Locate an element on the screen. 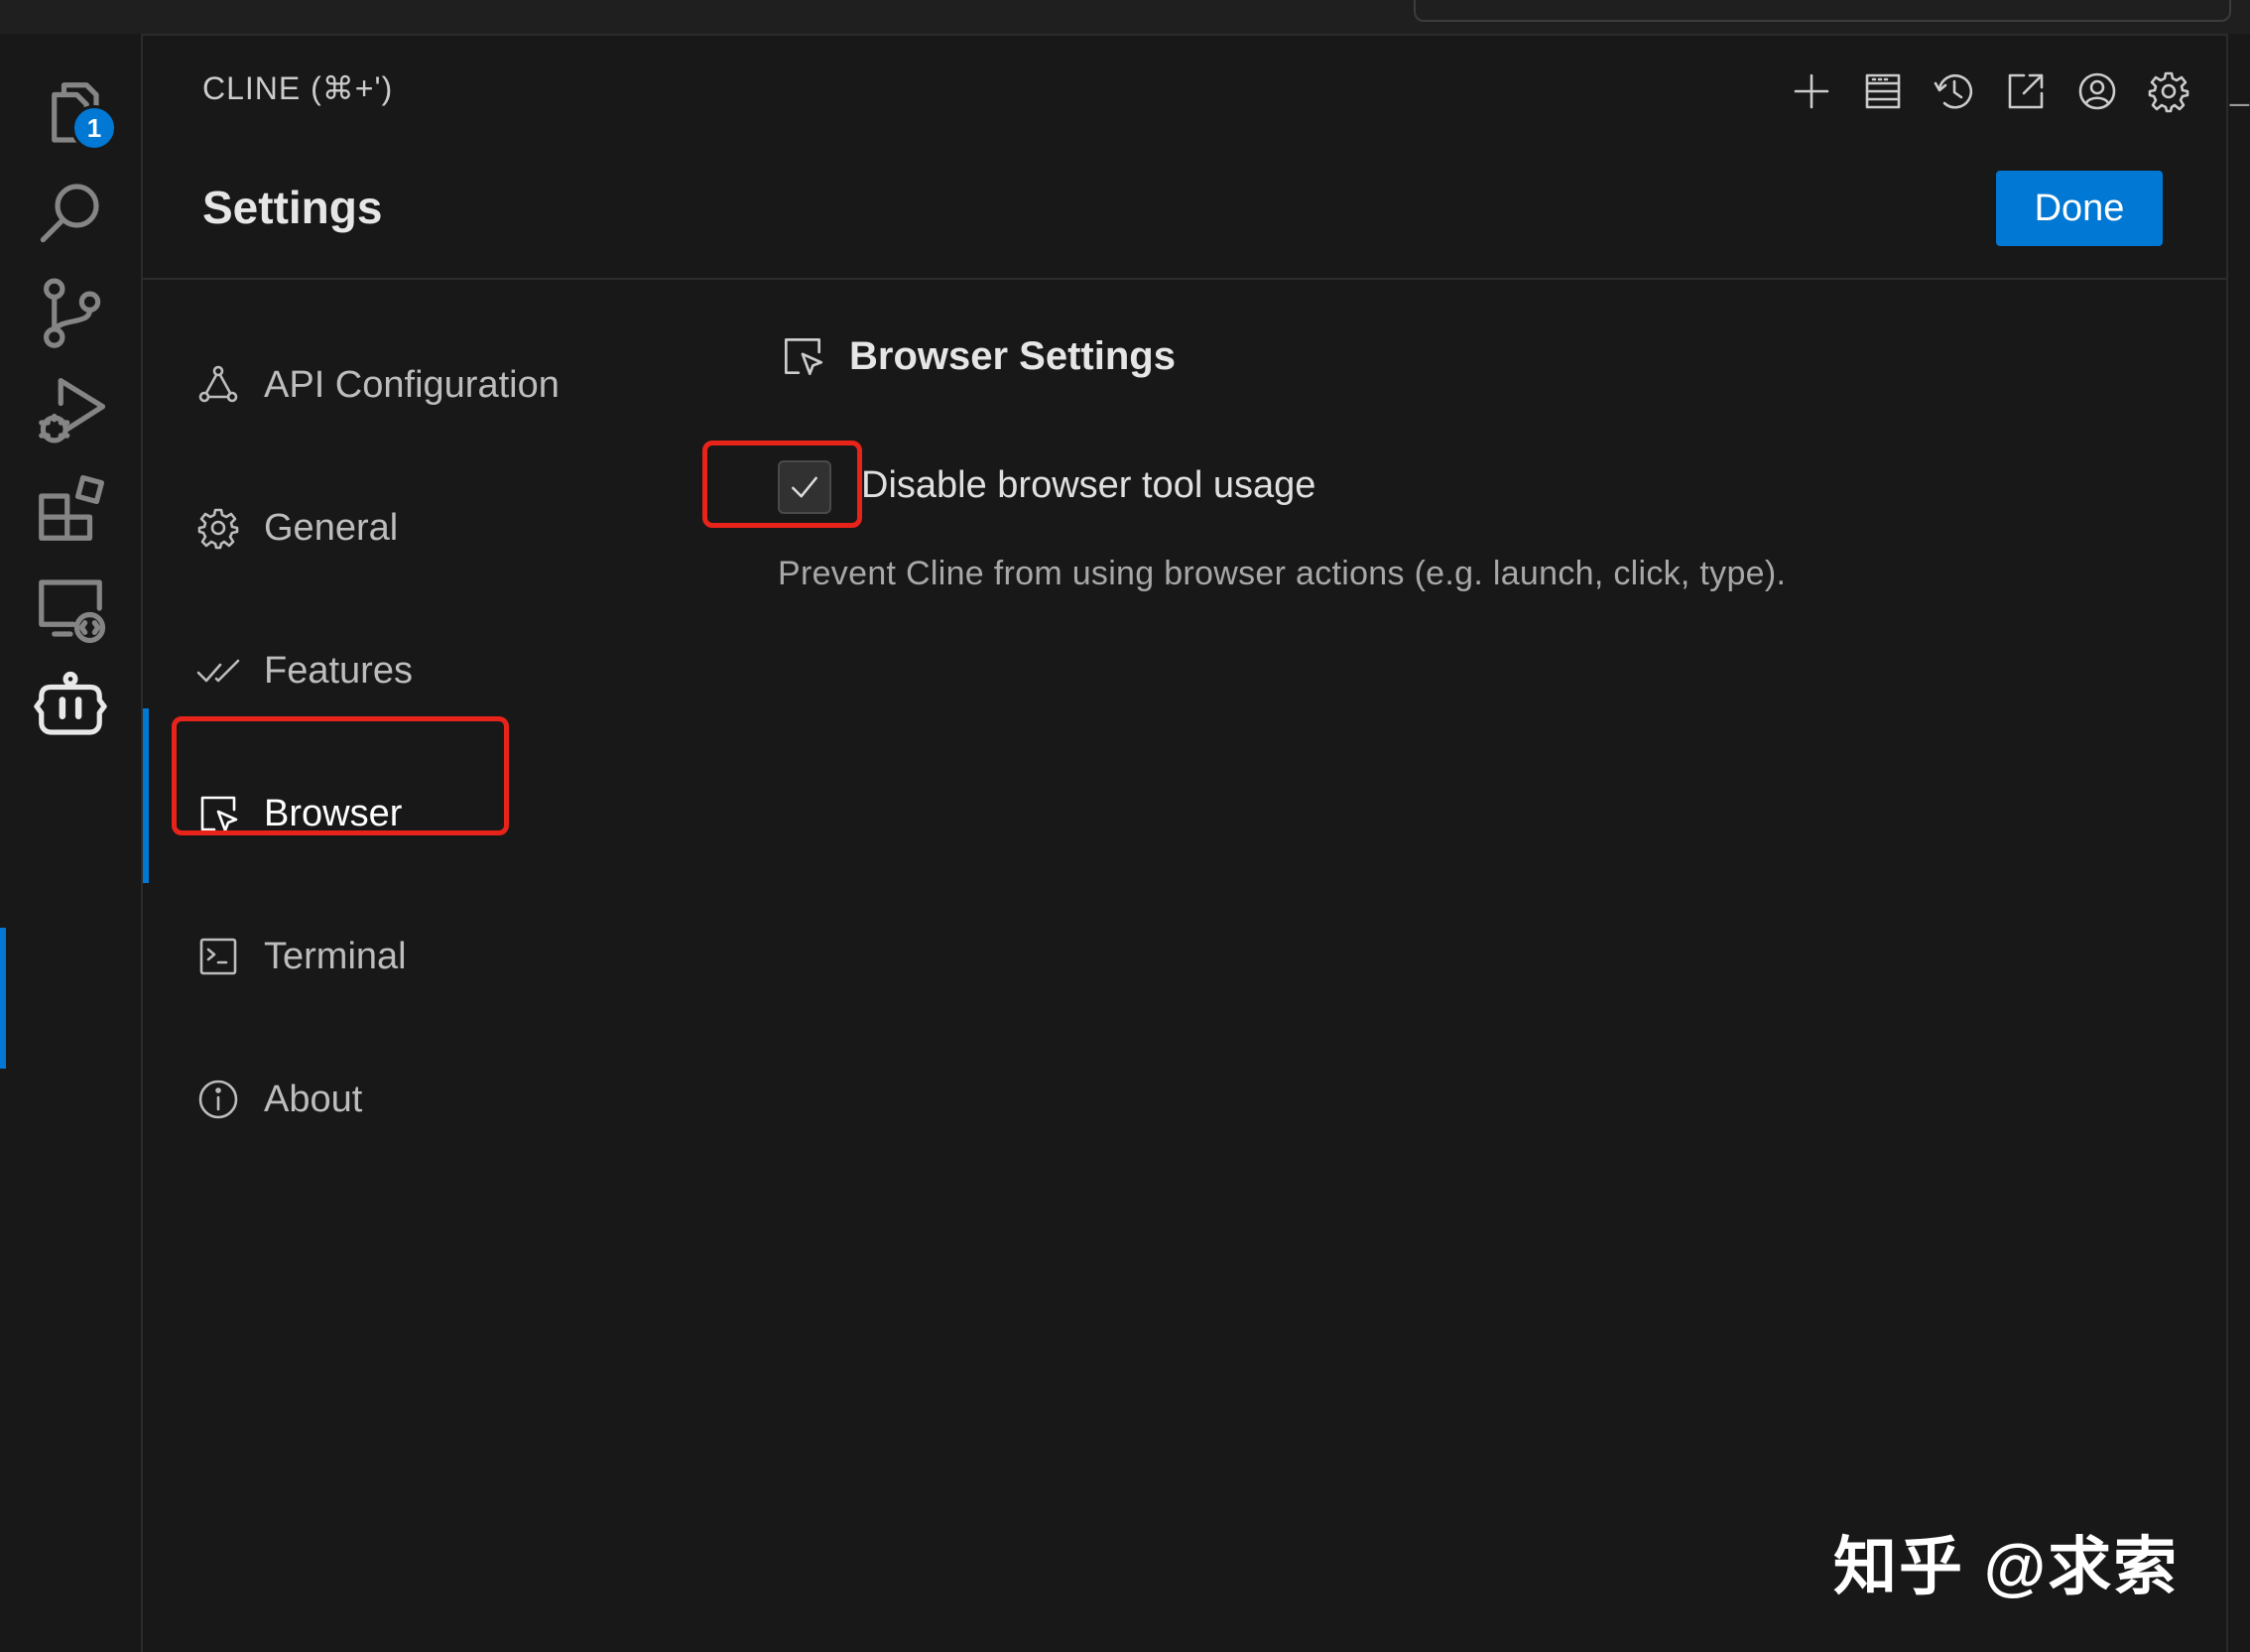 The image size is (2250, 1652). run-debug-icon is located at coordinates (72, 411).